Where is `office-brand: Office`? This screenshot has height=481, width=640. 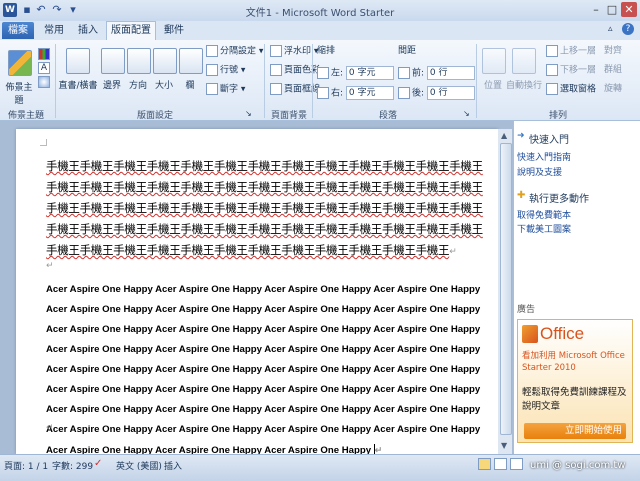
office-brand: Office is located at coordinates (562, 333).